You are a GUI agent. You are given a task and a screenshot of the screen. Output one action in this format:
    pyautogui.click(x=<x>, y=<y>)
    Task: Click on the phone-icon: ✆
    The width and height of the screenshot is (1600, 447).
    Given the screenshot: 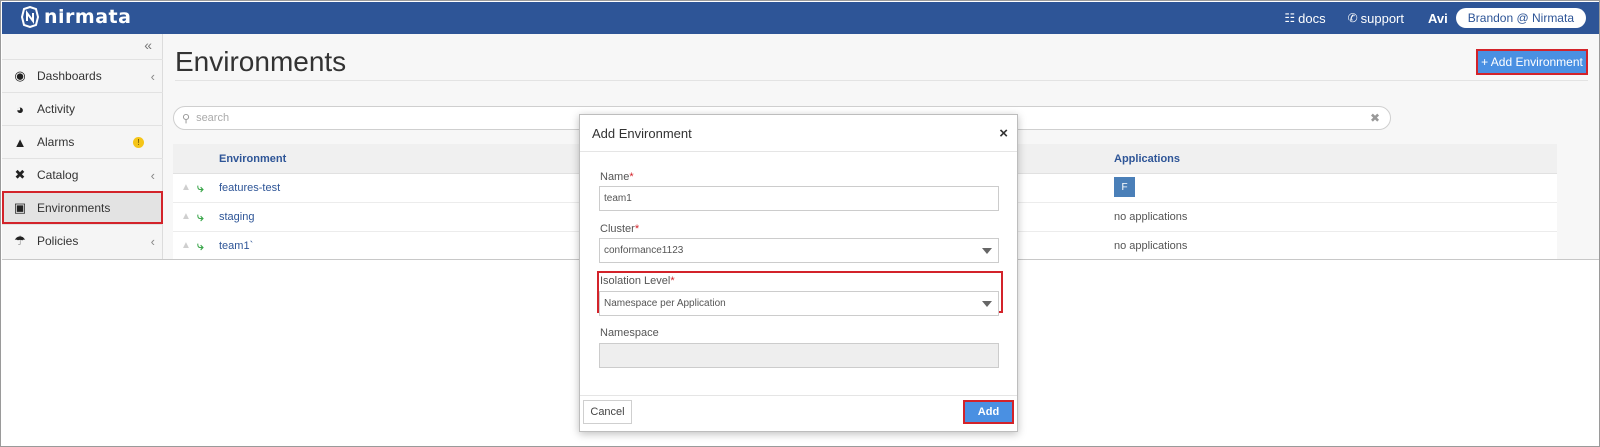 What is the action you would take?
    pyautogui.click(x=1352, y=18)
    